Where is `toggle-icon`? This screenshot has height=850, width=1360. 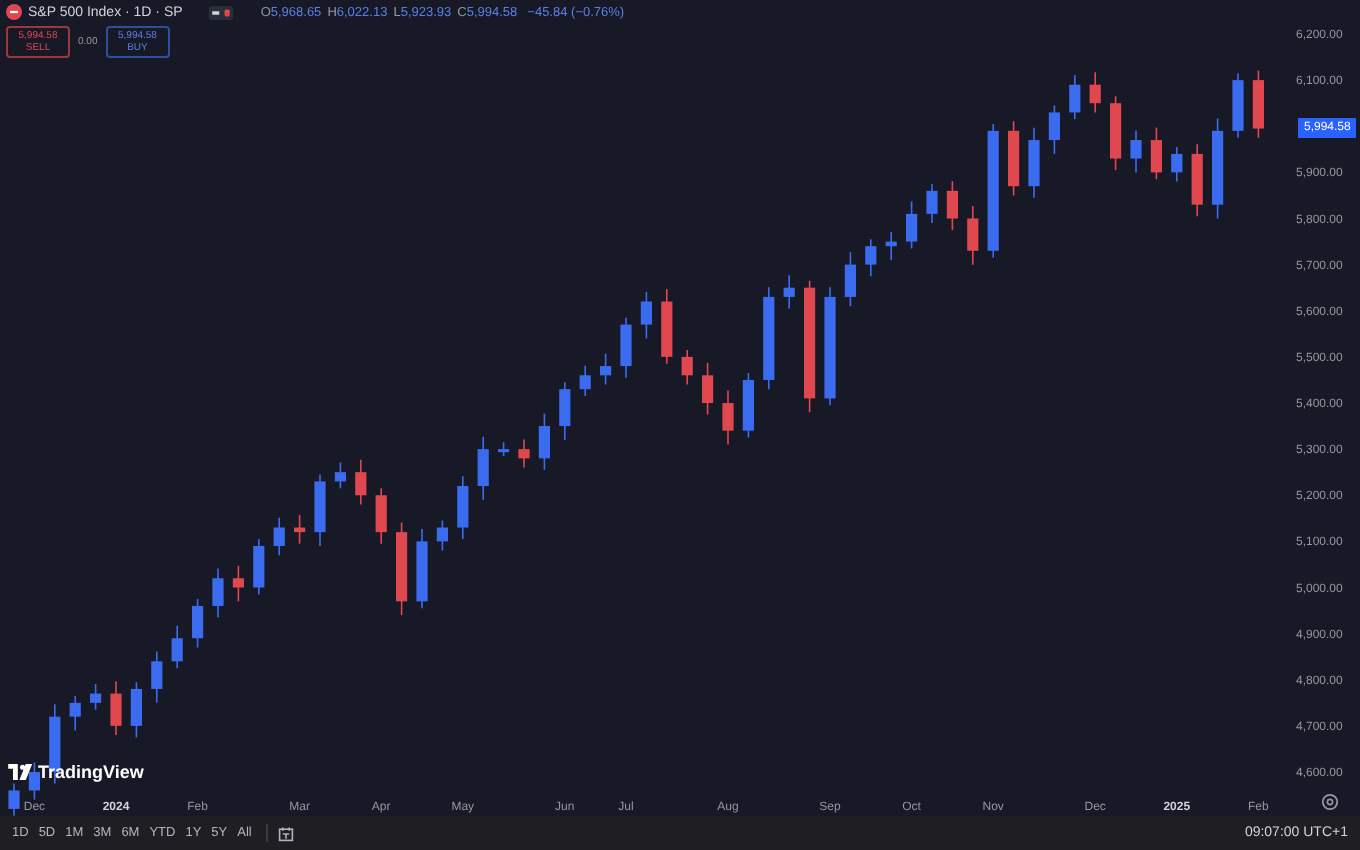 toggle-icon is located at coordinates (221, 12).